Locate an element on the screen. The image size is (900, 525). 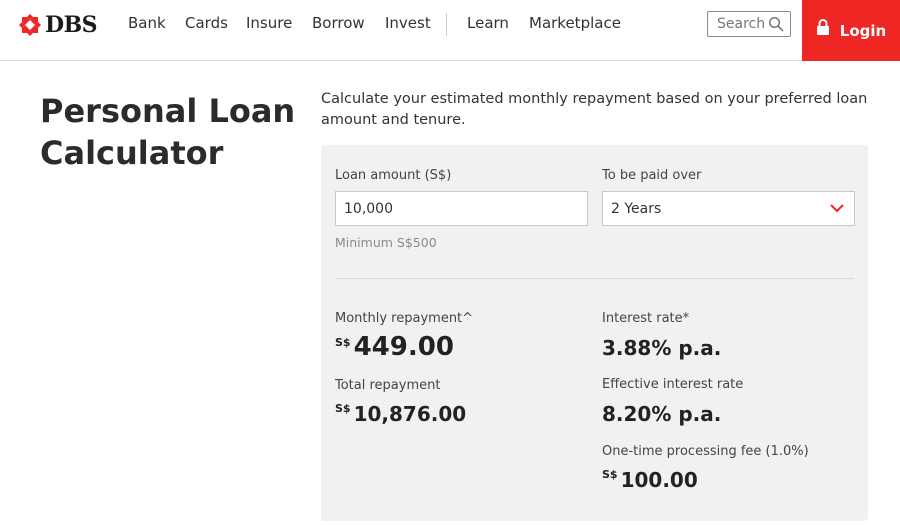
monthly-repayment-value: S$ 449.00 is located at coordinates (394, 347).